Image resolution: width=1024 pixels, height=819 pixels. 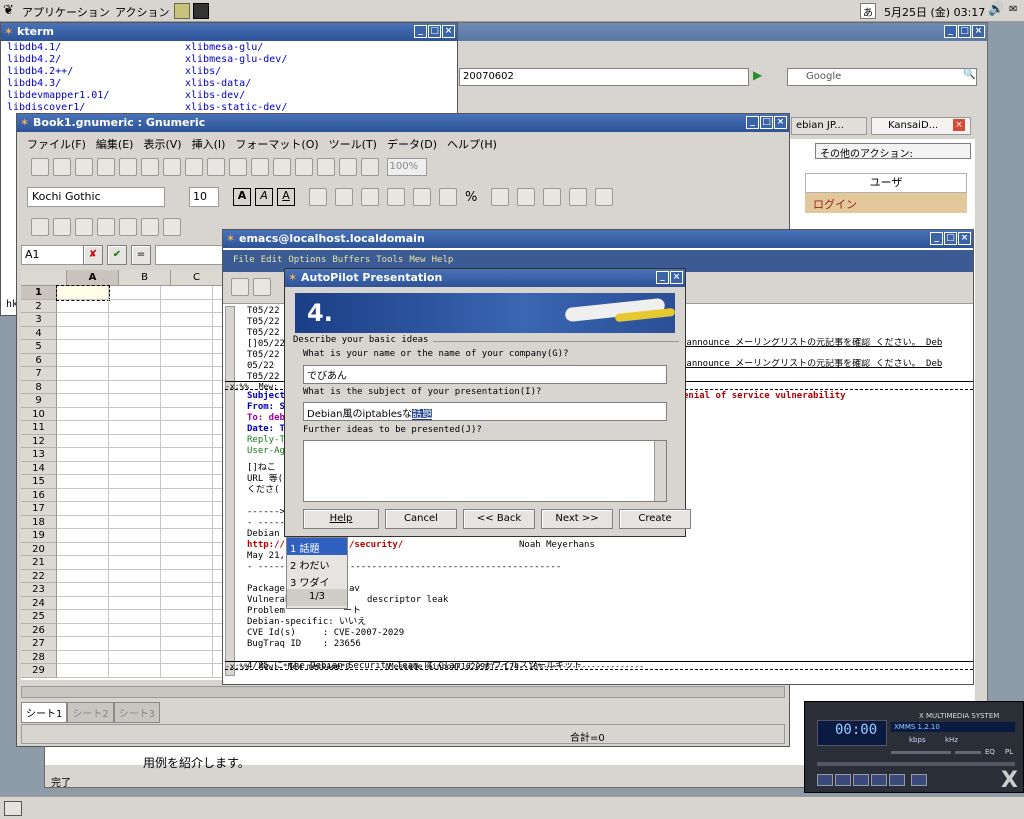 I want to click on split-icon, so click(x=422, y=197).